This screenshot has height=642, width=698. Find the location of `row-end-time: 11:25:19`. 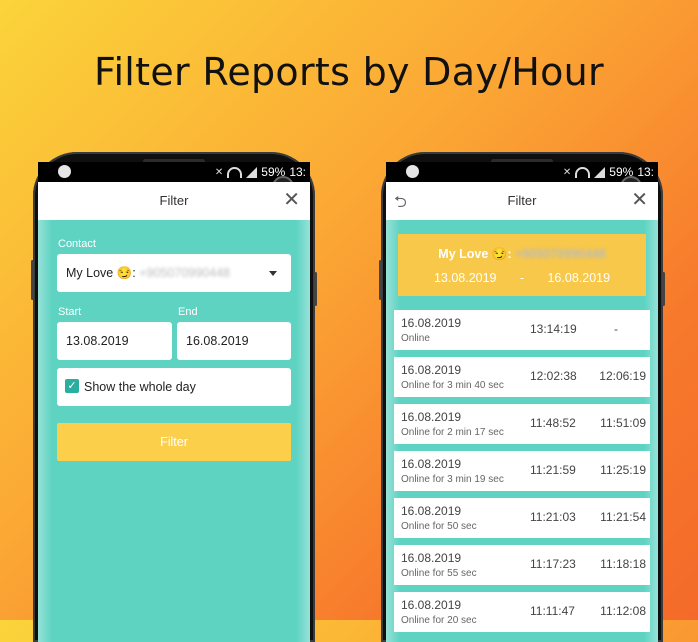

row-end-time: 11:25:19 is located at coordinates (623, 470).